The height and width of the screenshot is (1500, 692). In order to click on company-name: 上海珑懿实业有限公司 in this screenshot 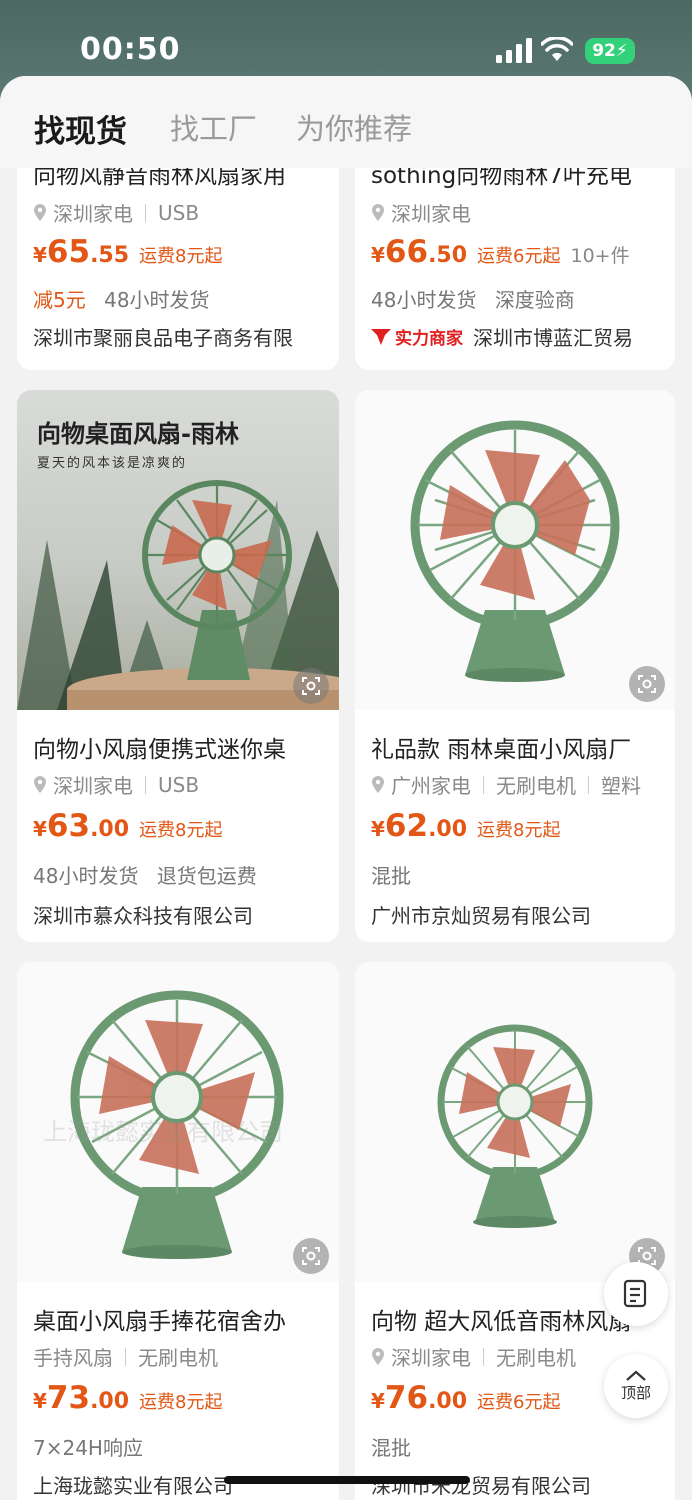, I will do `click(186, 1484)`.